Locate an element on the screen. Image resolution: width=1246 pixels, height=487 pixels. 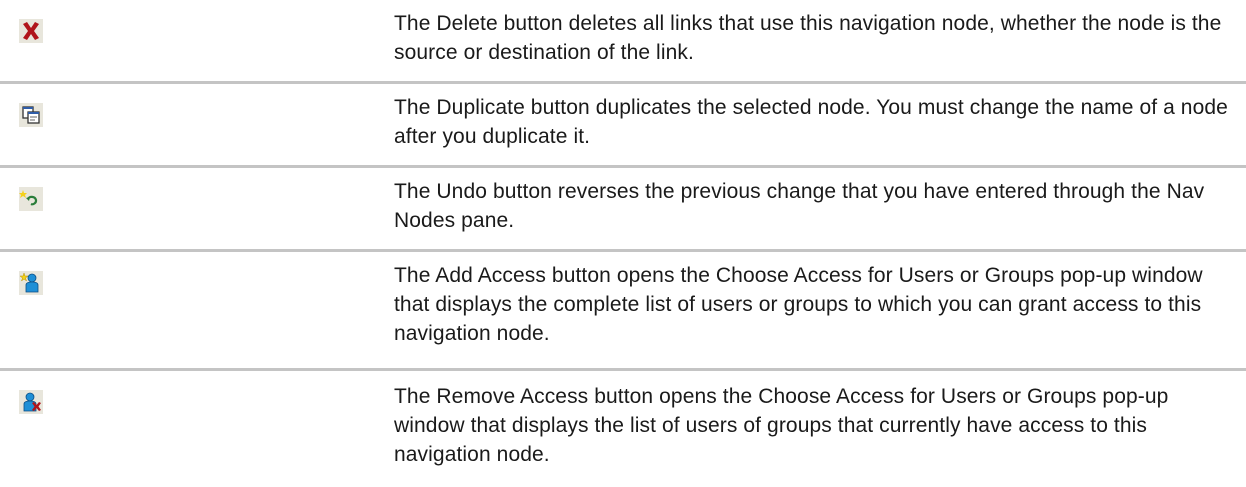
undo-icon is located at coordinates (31, 199).